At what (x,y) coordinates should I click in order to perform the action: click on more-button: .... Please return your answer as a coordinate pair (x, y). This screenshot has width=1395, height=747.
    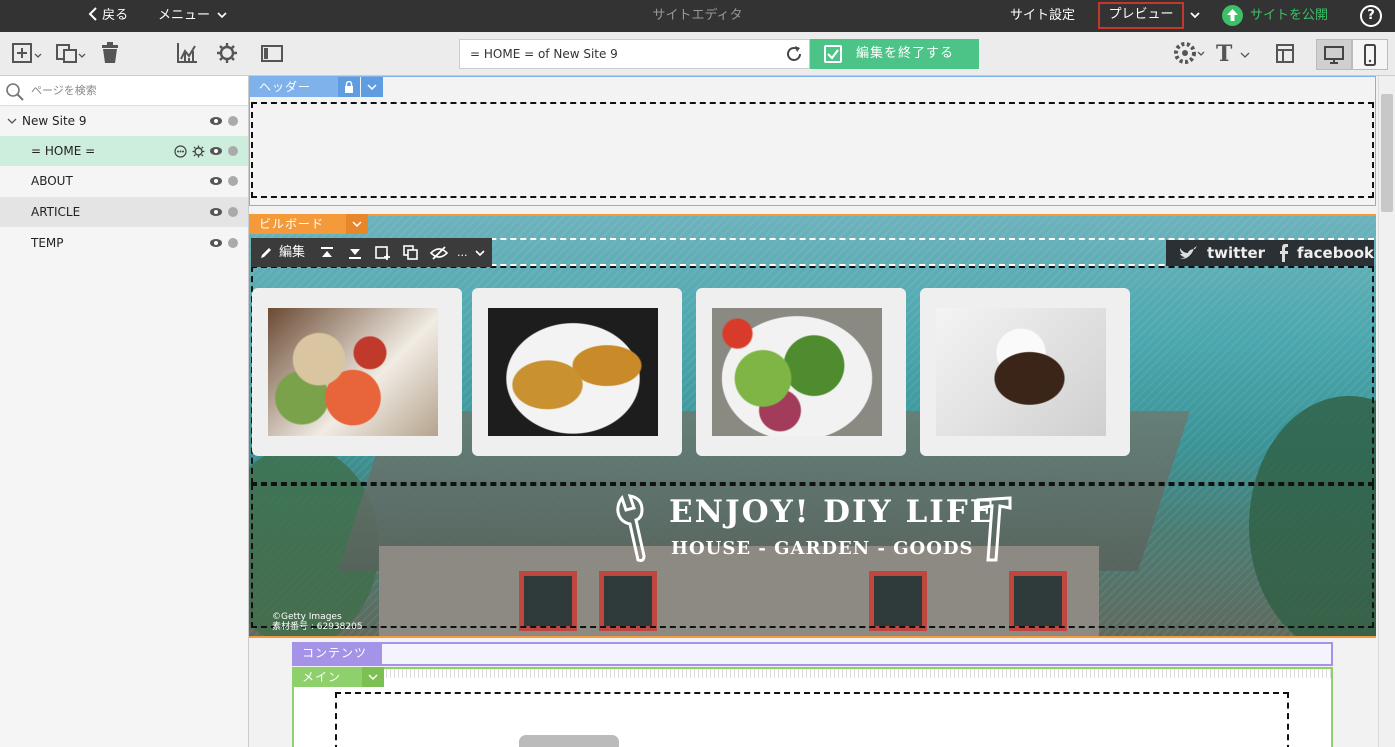
    Looking at the image, I should click on (462, 252).